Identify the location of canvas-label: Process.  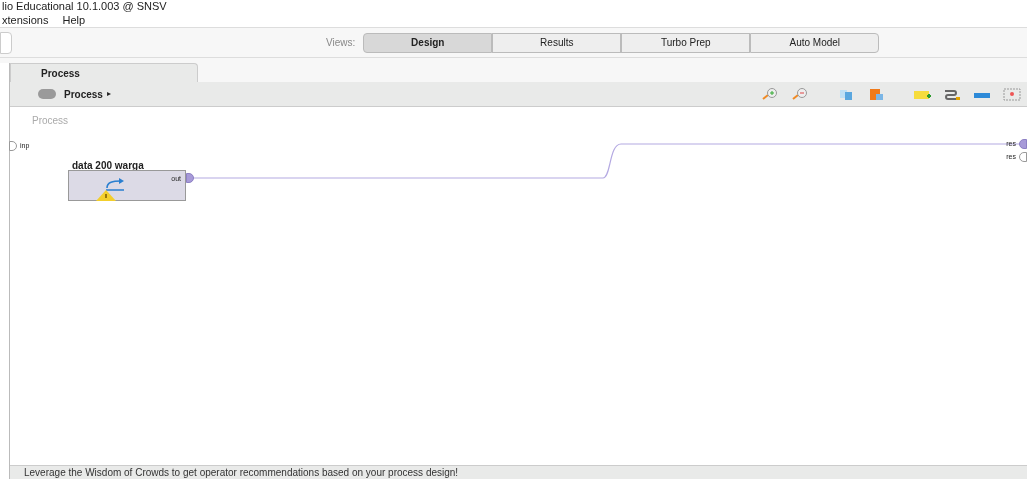
(50, 121).